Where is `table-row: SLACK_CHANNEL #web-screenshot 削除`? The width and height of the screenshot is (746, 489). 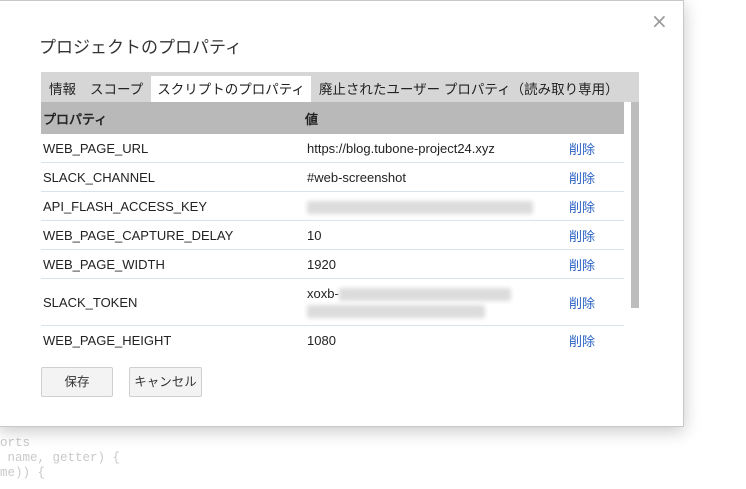
table-row: SLACK_CHANNEL #web-screenshot 削除 is located at coordinates (332, 177).